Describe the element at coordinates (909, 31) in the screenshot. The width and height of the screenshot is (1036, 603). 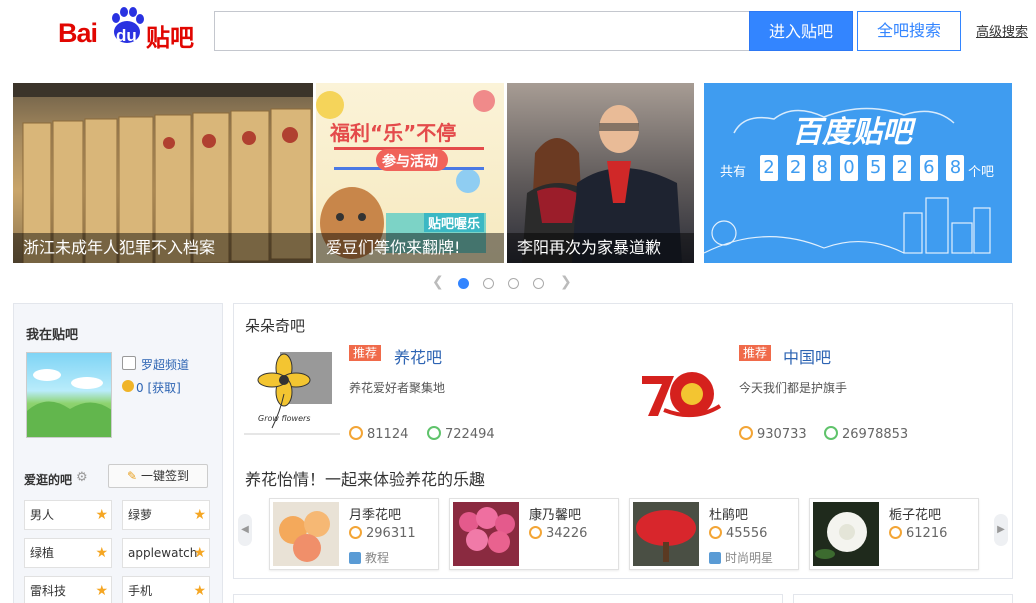
I see `search-all-button: 全吧搜索` at that location.